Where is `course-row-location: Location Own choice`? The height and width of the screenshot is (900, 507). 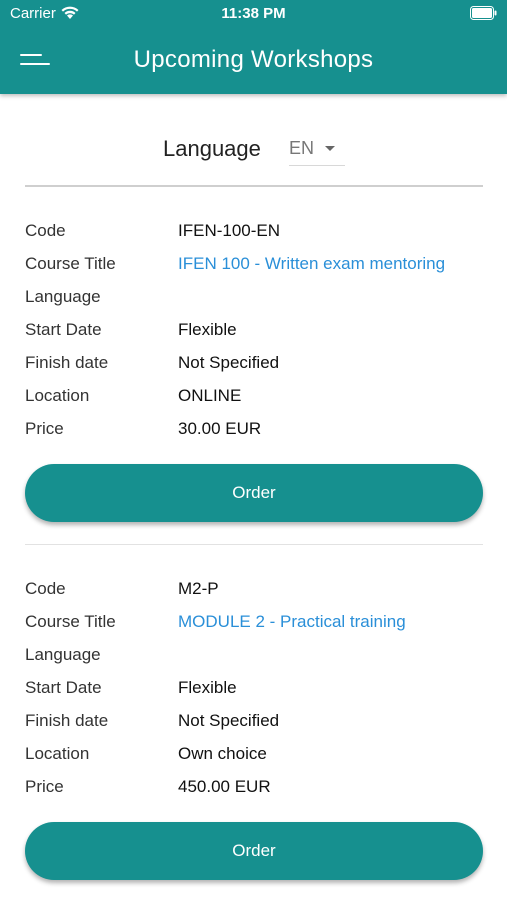
course-row-location: Location Own choice is located at coordinates (254, 757).